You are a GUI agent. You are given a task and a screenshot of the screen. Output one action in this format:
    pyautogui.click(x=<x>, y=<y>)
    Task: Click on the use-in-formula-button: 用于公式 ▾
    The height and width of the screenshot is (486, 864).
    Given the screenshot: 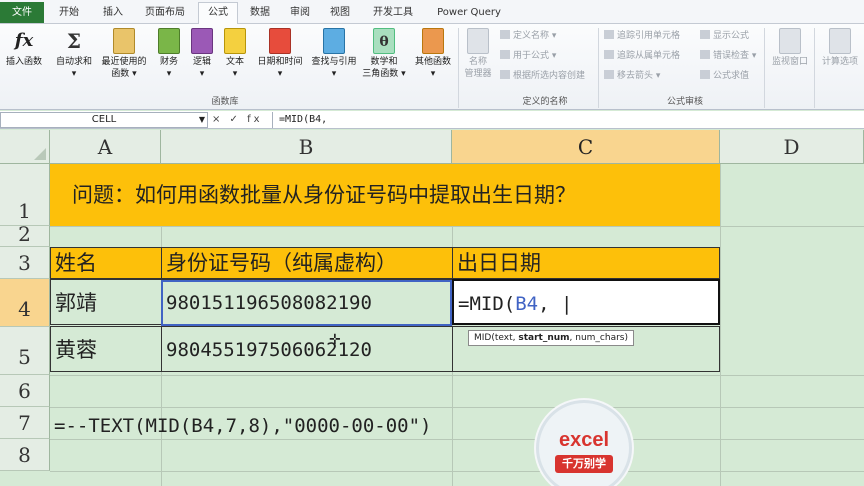 What is the action you would take?
    pyautogui.click(x=528, y=56)
    